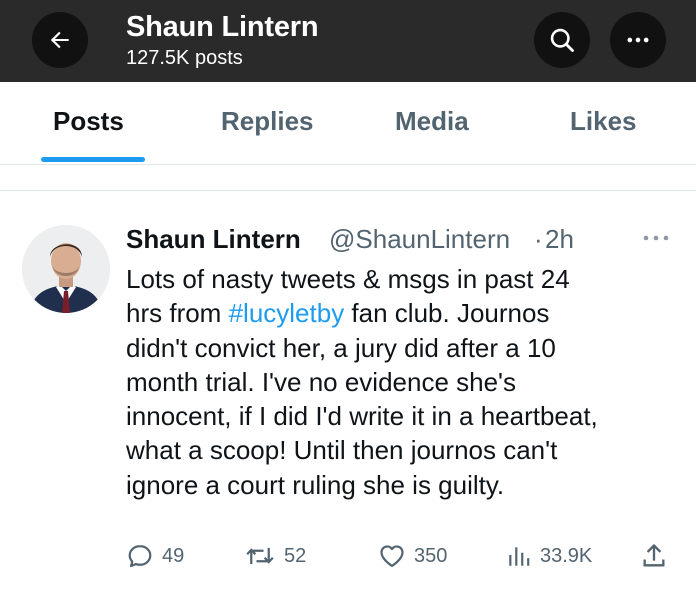 Image resolution: width=696 pixels, height=600 pixels. Describe the element at coordinates (267, 121) in the screenshot. I see `tab-replies: Replies` at that location.